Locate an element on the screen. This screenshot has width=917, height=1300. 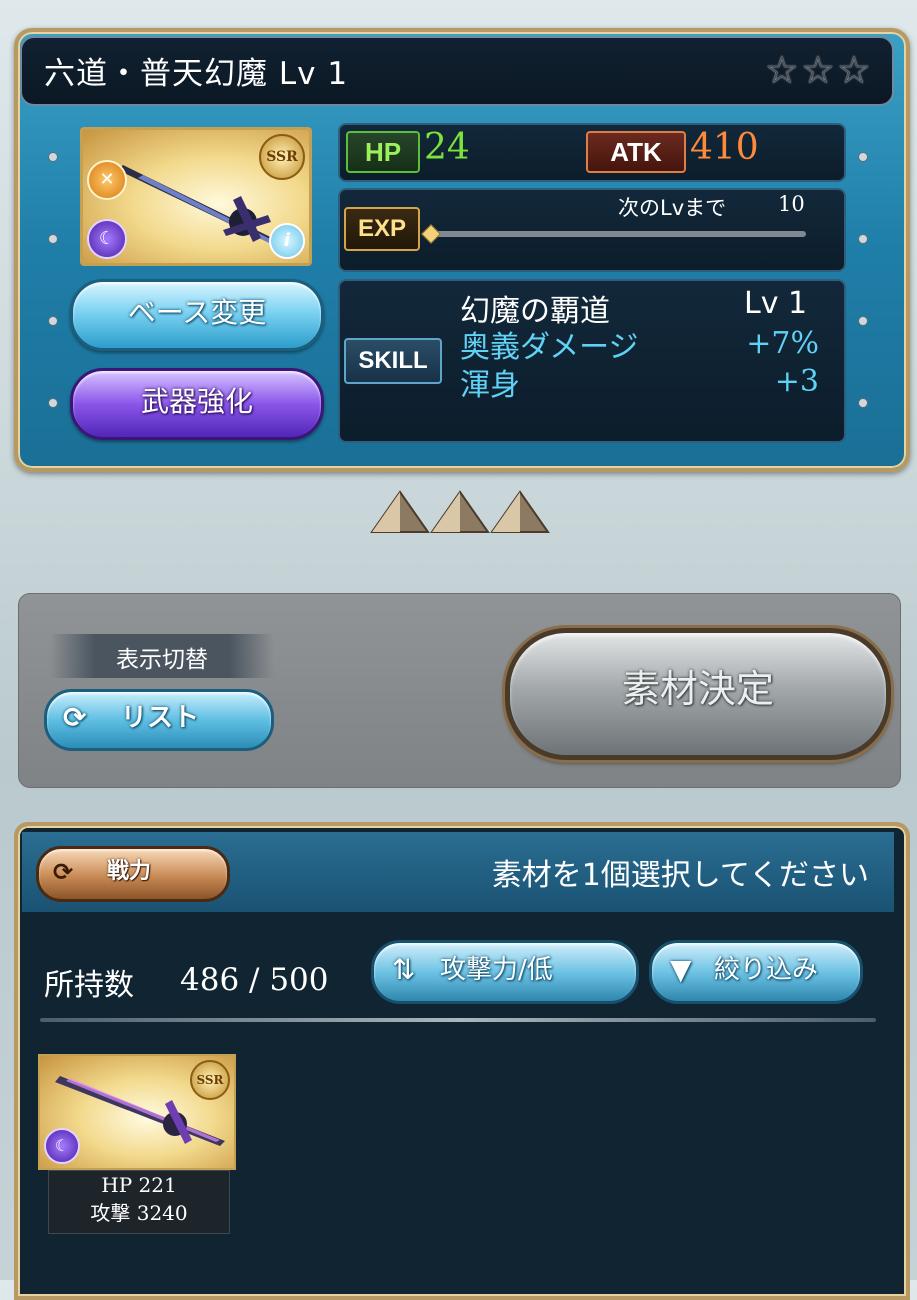
display-toggle-label: 表示切替 is located at coordinates (162, 660).